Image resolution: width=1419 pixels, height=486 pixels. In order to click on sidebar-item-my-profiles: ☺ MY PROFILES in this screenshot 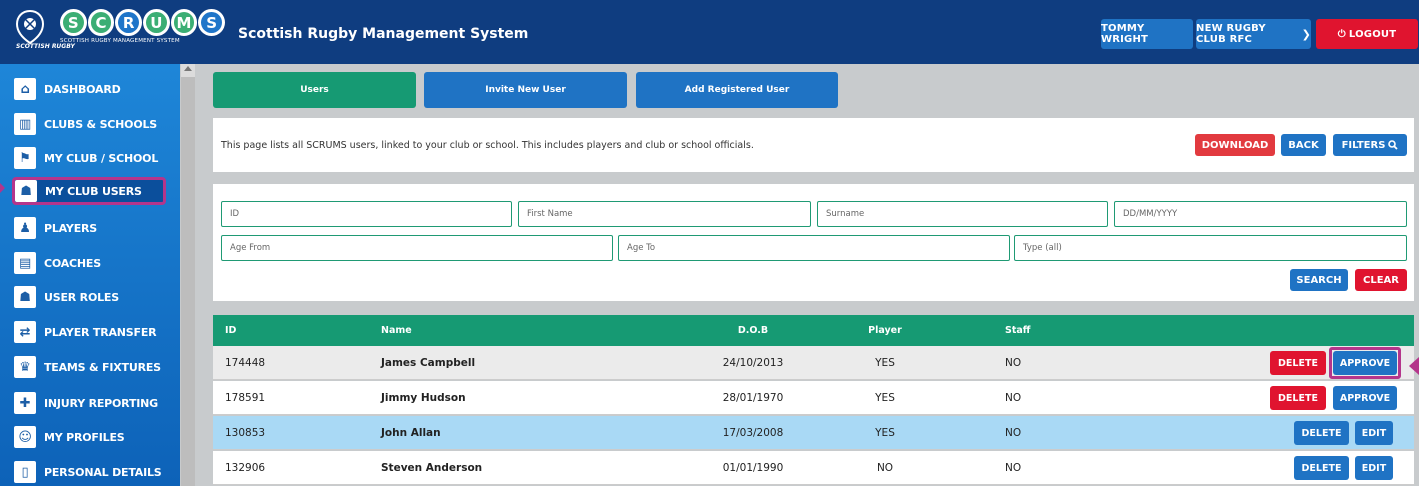, I will do `click(90, 437)`.